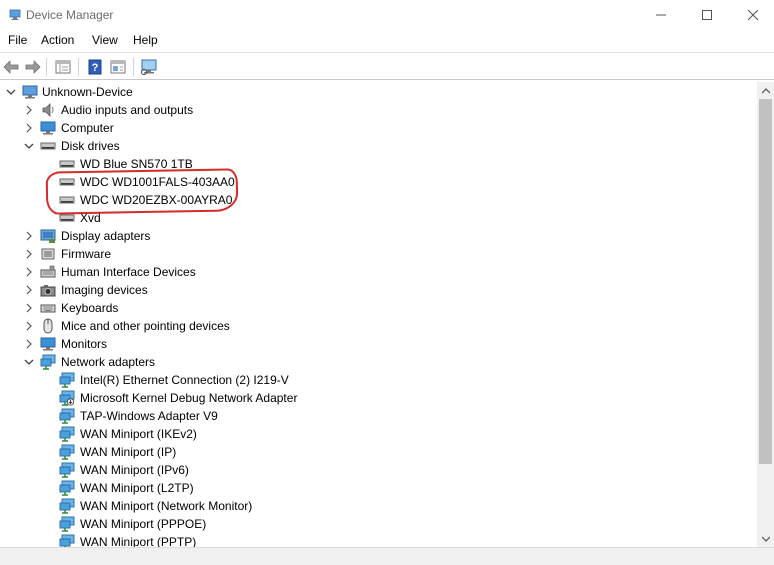  I want to click on scroll-up-button, so click(765, 90).